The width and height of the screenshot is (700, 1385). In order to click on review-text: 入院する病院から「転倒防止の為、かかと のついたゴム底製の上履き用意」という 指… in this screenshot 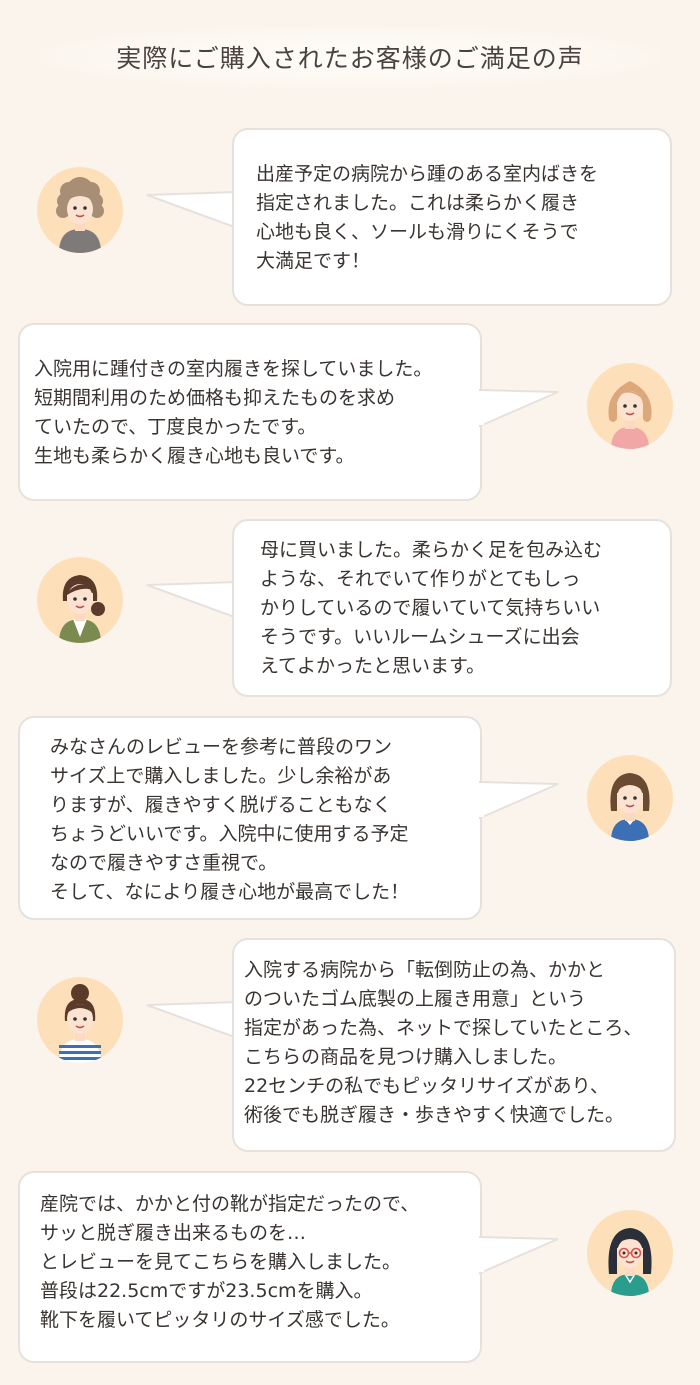, I will do `click(443, 1042)`.